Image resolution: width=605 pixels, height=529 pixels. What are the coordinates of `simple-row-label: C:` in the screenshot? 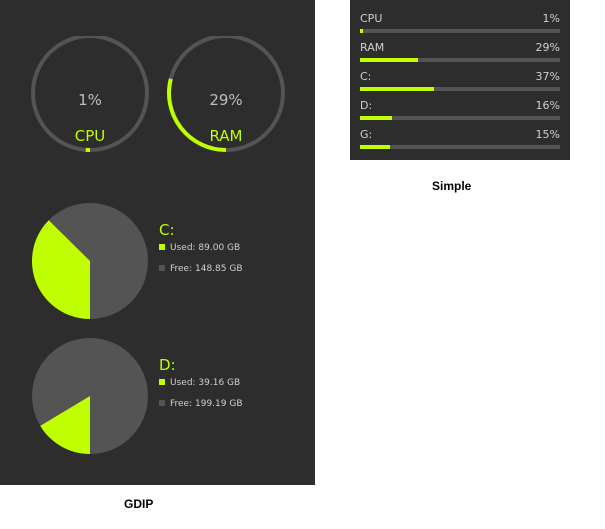 It's located at (366, 76).